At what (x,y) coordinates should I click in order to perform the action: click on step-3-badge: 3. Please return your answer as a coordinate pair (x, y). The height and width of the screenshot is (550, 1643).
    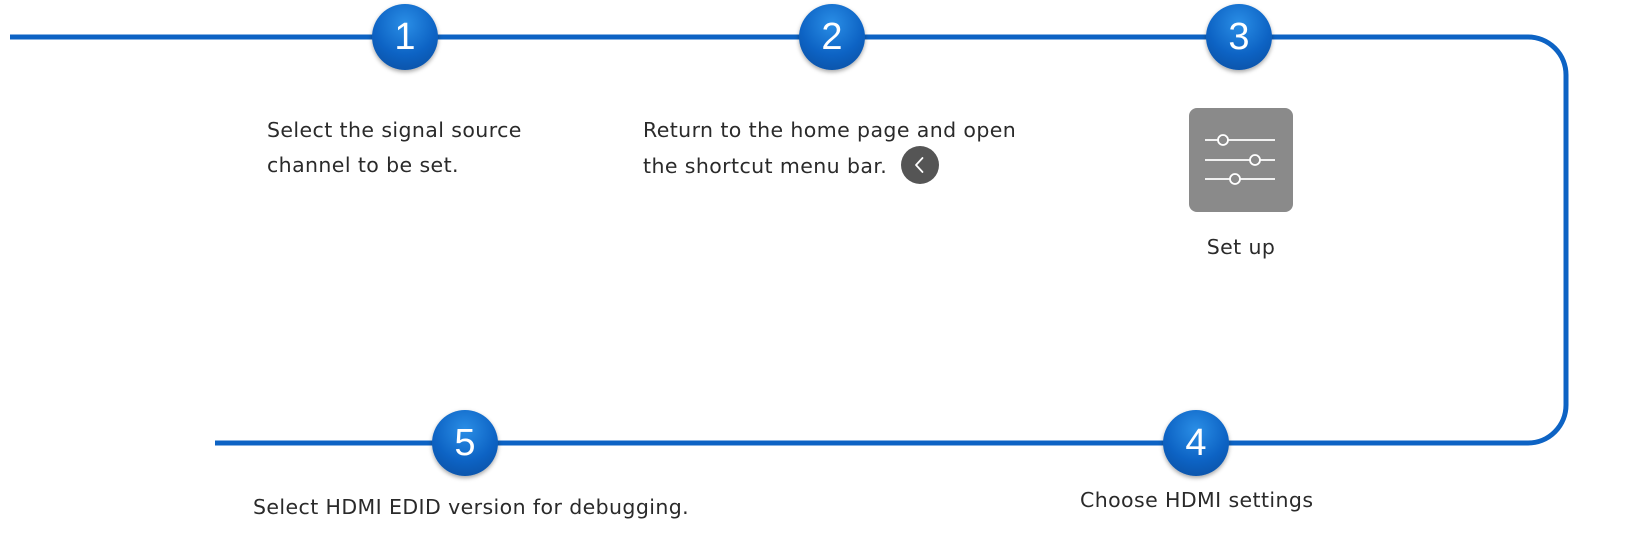
    Looking at the image, I should click on (1239, 37).